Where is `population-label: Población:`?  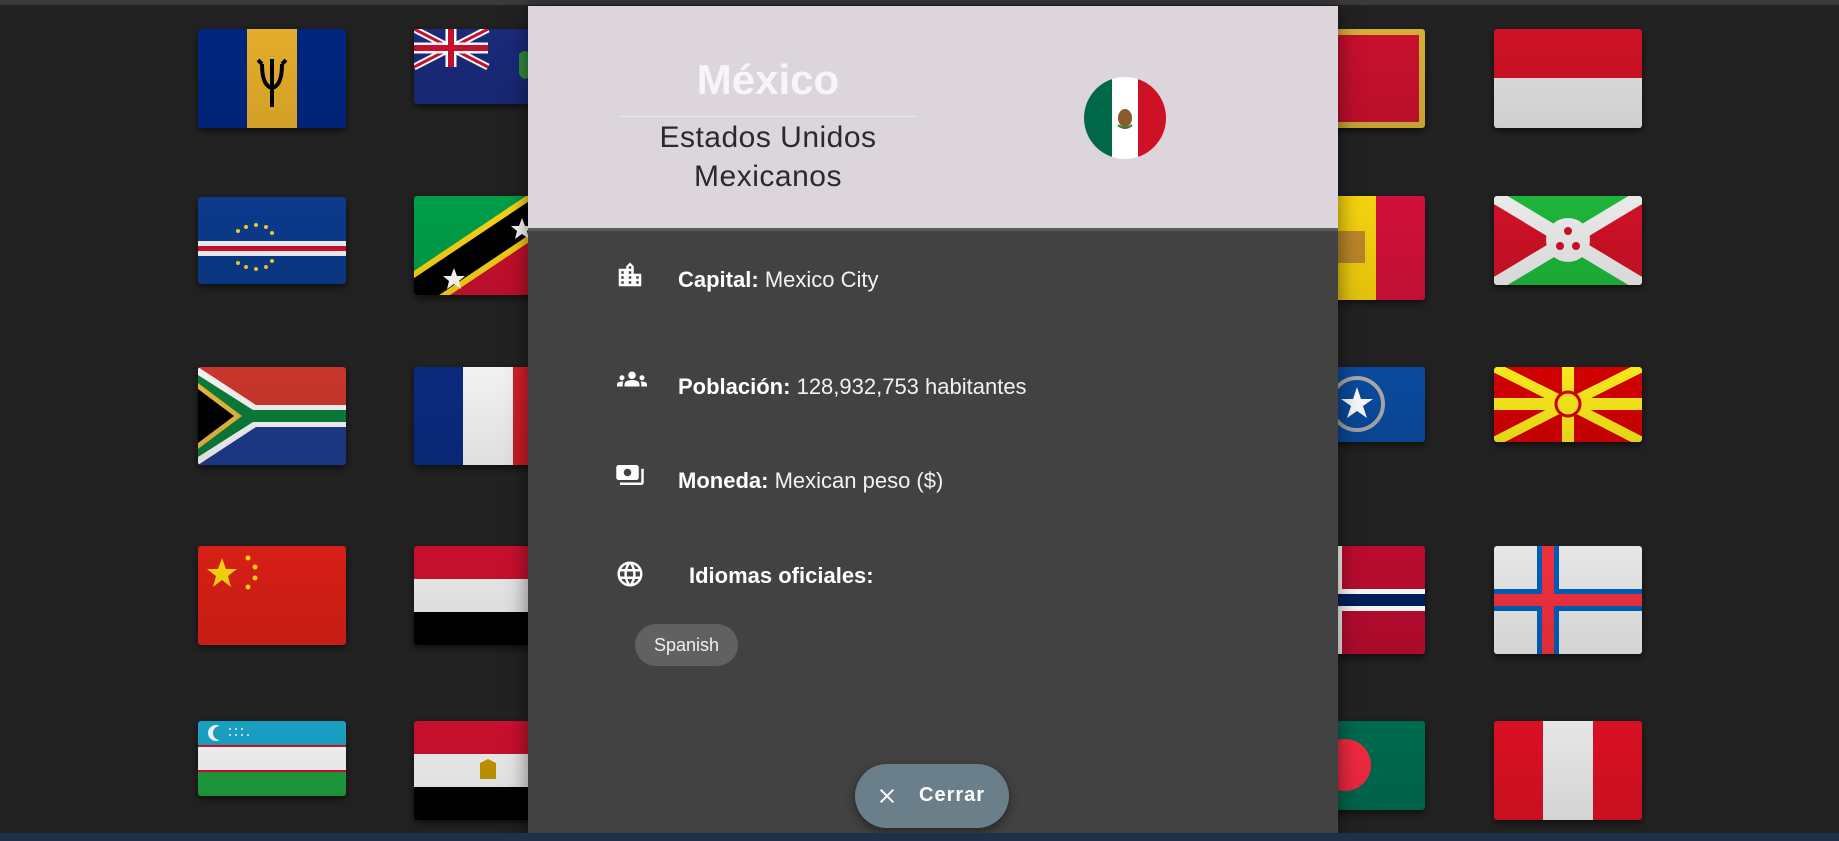 population-label: Población: is located at coordinates (734, 386).